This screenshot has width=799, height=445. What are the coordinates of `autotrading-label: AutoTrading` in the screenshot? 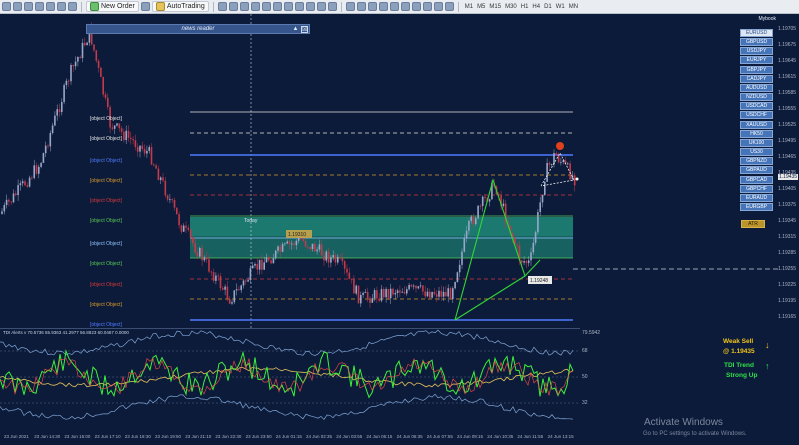 It's located at (185, 6).